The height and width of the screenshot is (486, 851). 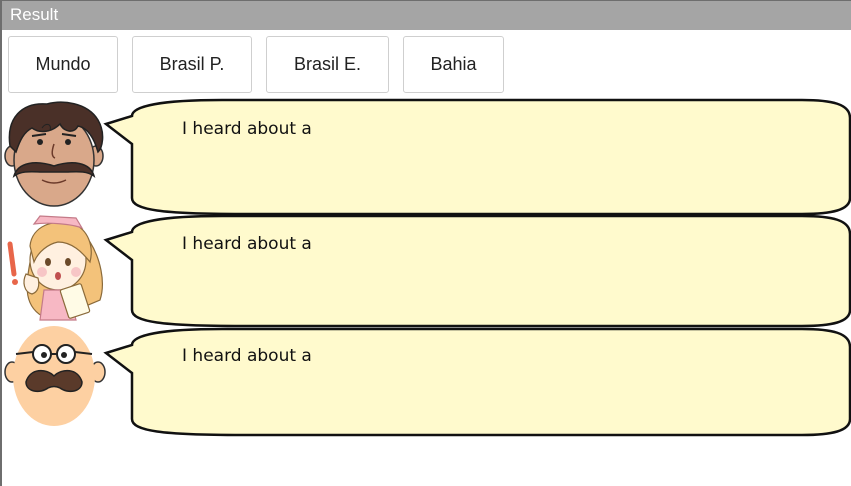 What do you see at coordinates (453, 64) in the screenshot?
I see `tab-bahia: Bahia` at bounding box center [453, 64].